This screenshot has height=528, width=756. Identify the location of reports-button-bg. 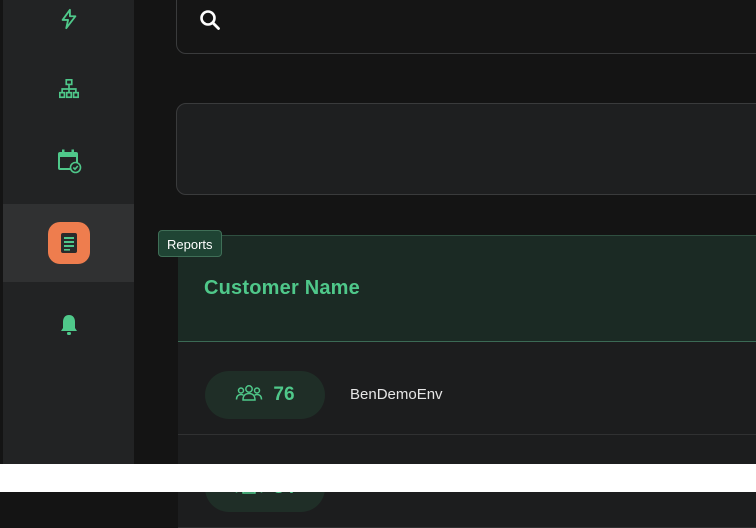
(68, 243).